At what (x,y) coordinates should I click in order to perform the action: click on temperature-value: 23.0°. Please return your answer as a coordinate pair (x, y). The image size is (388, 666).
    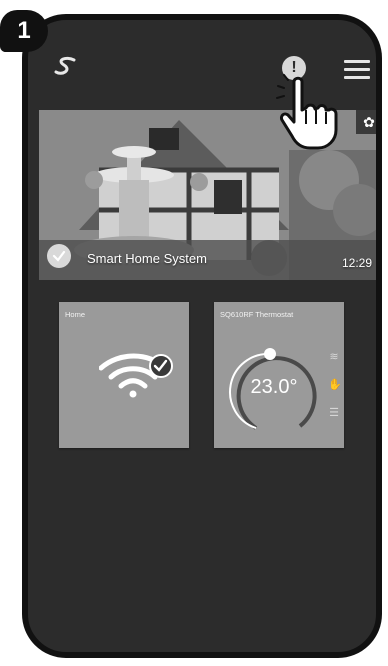
    Looking at the image, I should click on (274, 387).